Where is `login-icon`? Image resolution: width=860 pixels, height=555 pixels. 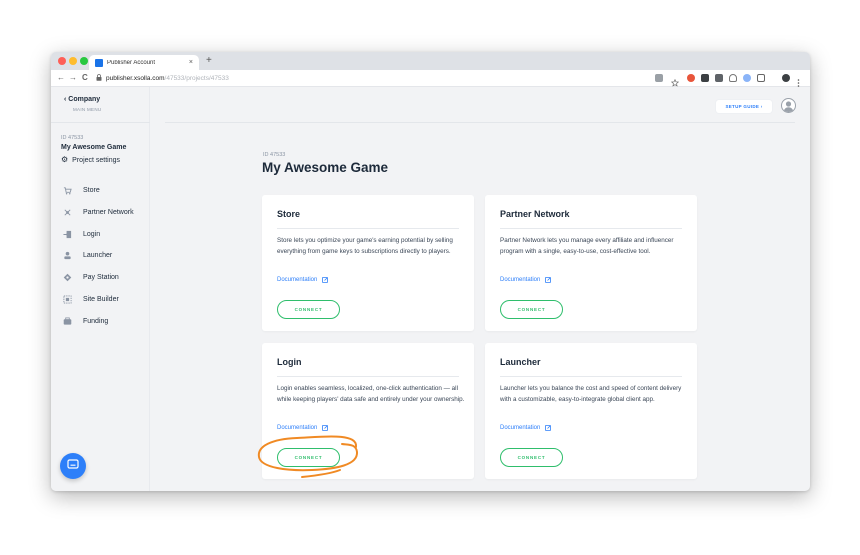
login-icon is located at coordinates (67, 234).